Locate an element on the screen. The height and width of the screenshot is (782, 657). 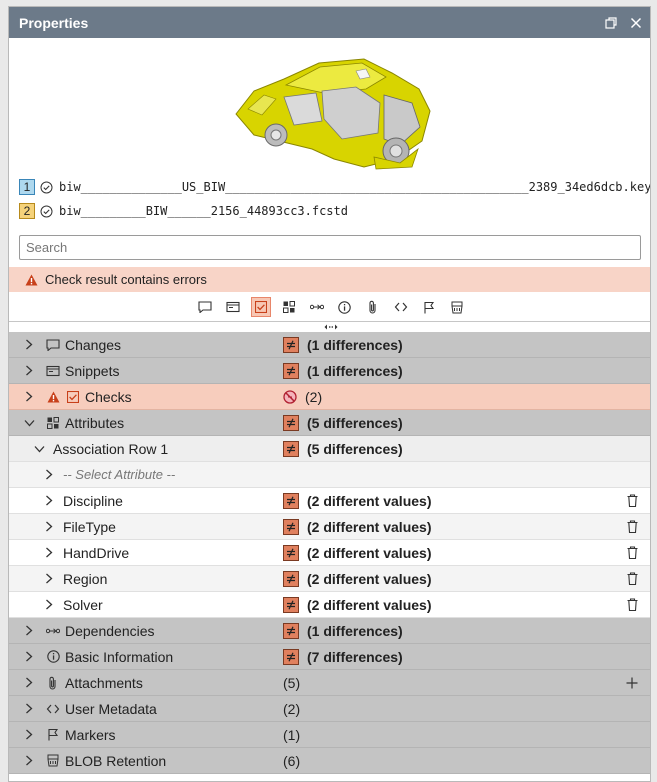
section-label: Checks is located at coordinates (108, 396).